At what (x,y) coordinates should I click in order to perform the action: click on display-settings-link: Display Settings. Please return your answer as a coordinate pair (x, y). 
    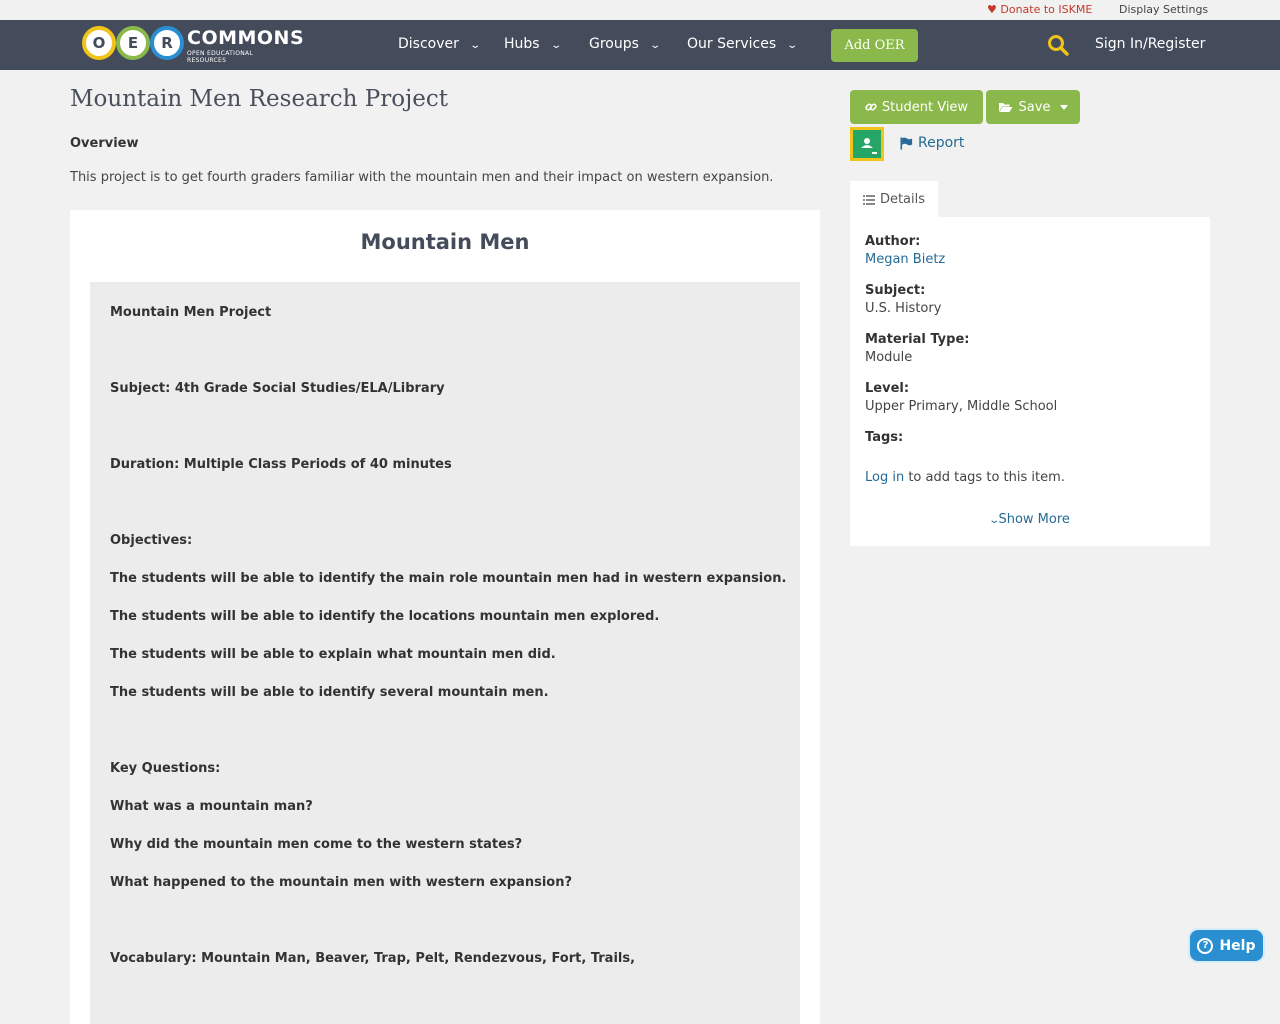
    Looking at the image, I should click on (1163, 9).